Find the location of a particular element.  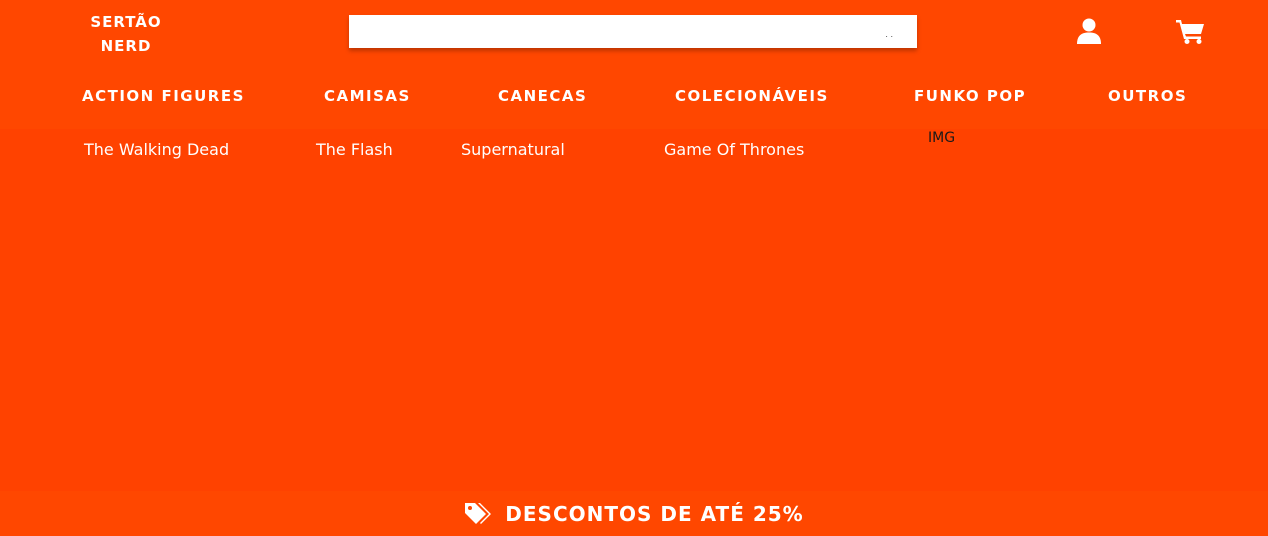

tags-icon is located at coordinates (478, 513).